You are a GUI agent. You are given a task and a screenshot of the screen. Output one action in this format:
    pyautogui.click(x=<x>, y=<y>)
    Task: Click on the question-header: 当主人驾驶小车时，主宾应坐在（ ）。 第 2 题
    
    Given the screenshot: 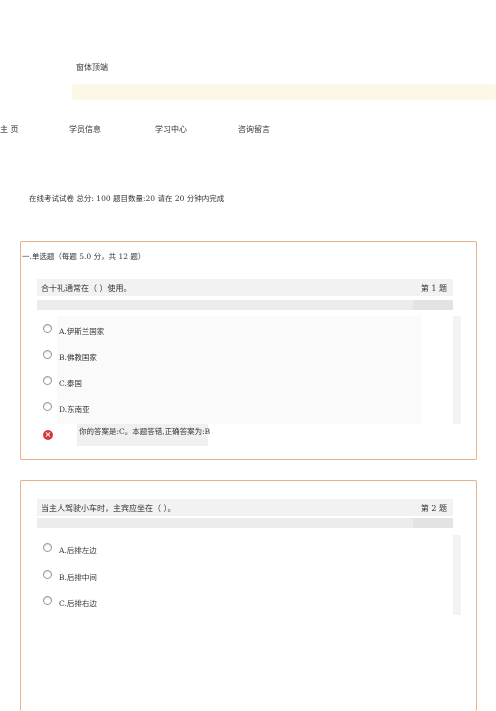 What is the action you would take?
    pyautogui.click(x=245, y=507)
    